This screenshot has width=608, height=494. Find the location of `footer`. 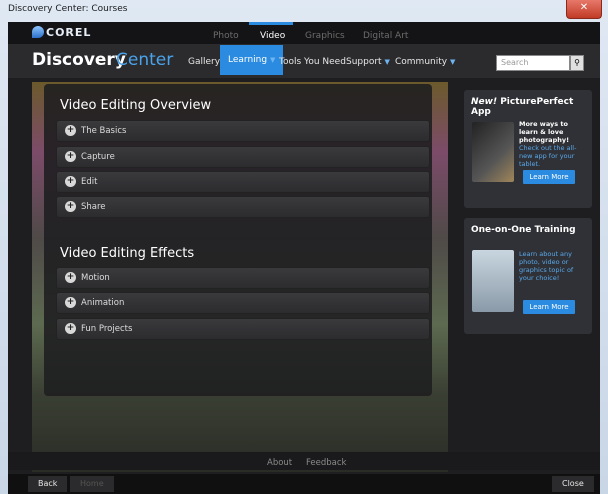

footer is located at coordinates (304, 461).